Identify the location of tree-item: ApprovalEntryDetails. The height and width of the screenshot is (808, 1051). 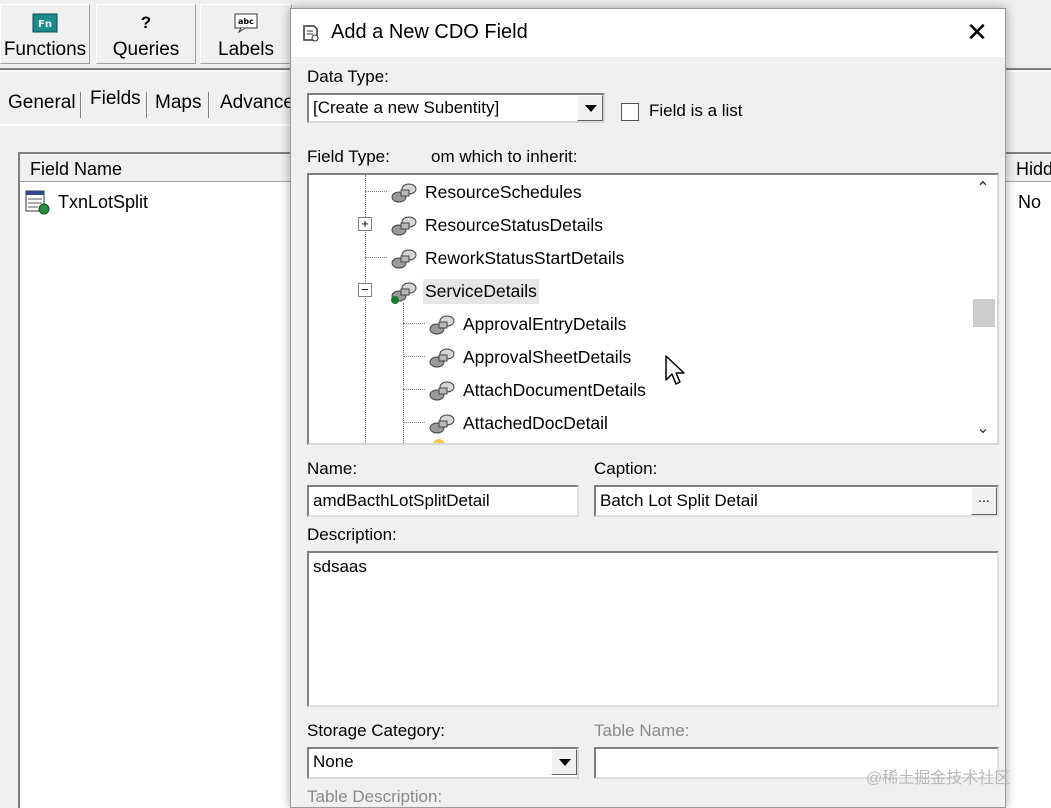
(526, 324).